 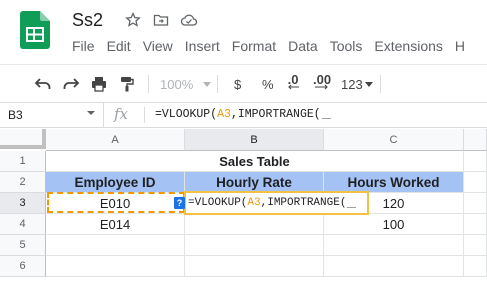 What do you see at coordinates (177, 84) in the screenshot?
I see `zoom-value: 100%` at bounding box center [177, 84].